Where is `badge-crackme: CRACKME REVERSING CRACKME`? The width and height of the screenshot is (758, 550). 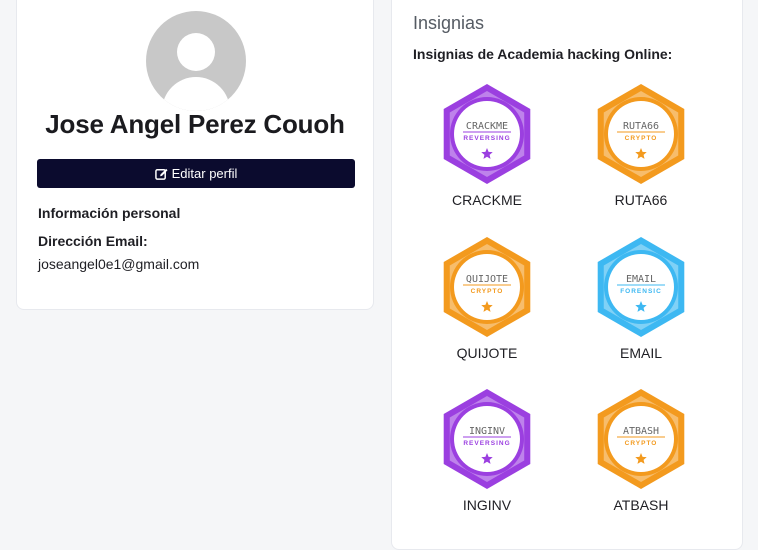 badge-crackme: CRACKME REVERSING CRACKME is located at coordinates (487, 145).